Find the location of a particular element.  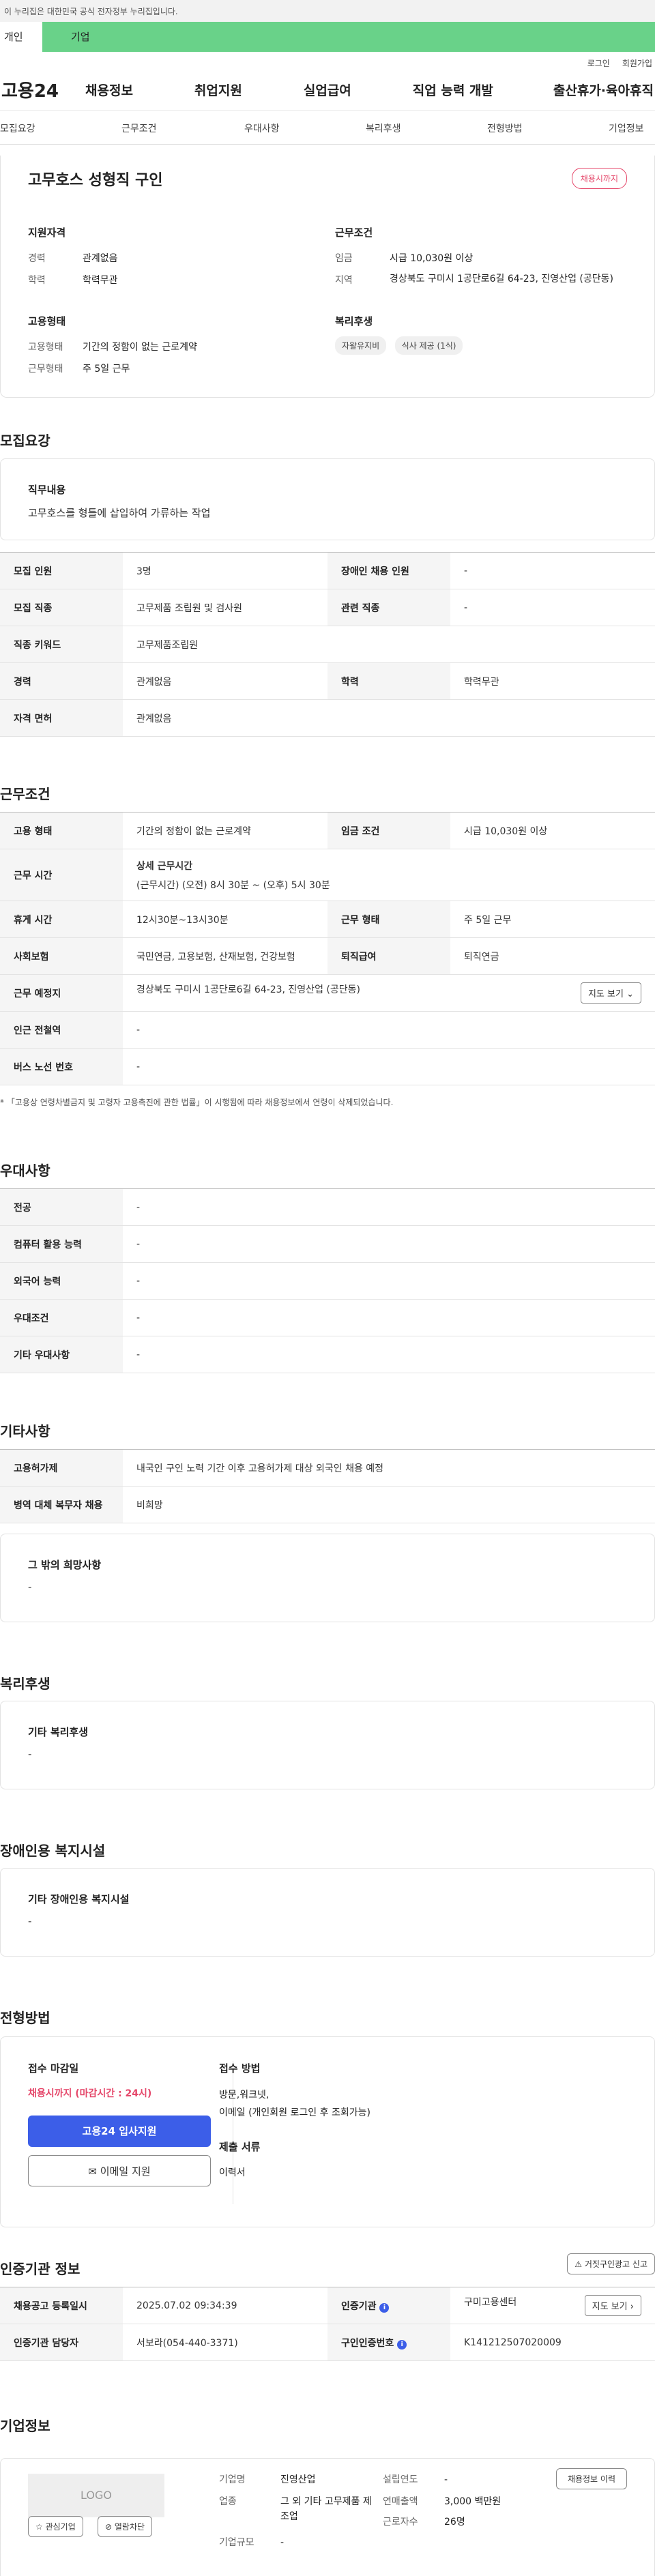

cell-value: 고무제품조립원 is located at coordinates (389, 644).